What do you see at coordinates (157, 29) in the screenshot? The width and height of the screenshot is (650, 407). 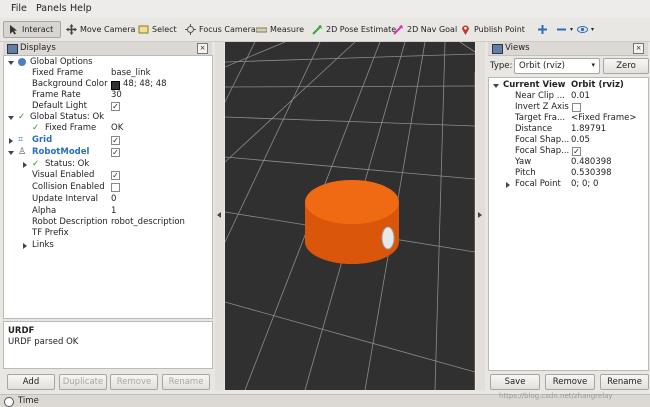 I see `select-tool-button: Select` at bounding box center [157, 29].